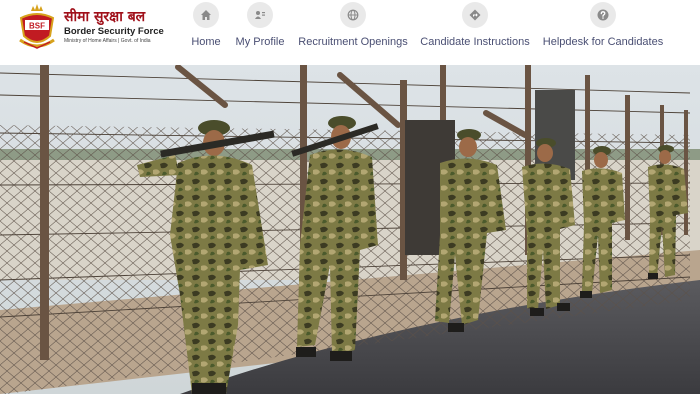 The height and width of the screenshot is (394, 700). What do you see at coordinates (603, 29) in the screenshot?
I see `nav-helpdesk: Helpdesk for Candidates` at bounding box center [603, 29].